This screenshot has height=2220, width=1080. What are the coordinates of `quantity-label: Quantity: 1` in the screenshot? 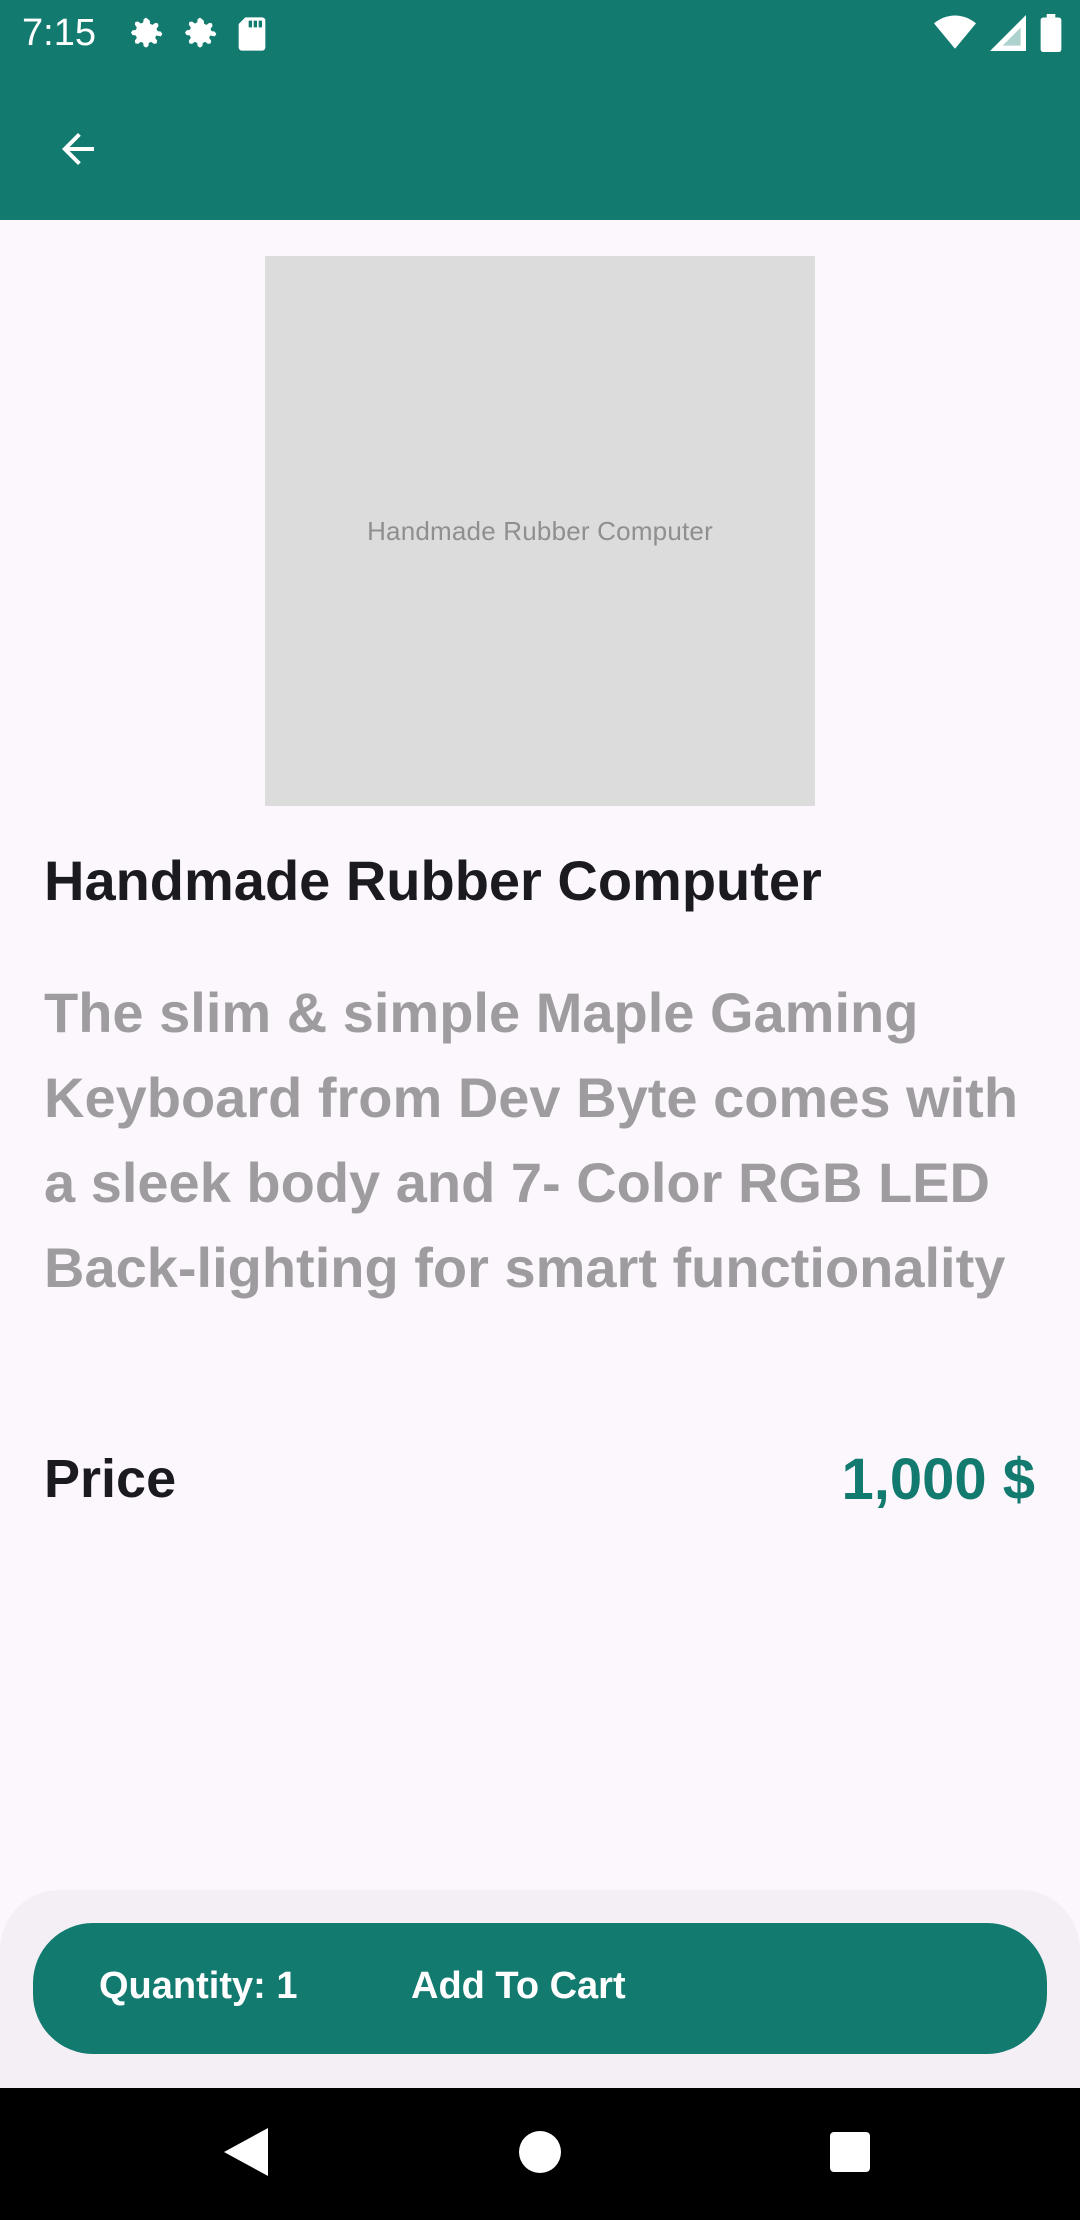 It's located at (198, 1986).